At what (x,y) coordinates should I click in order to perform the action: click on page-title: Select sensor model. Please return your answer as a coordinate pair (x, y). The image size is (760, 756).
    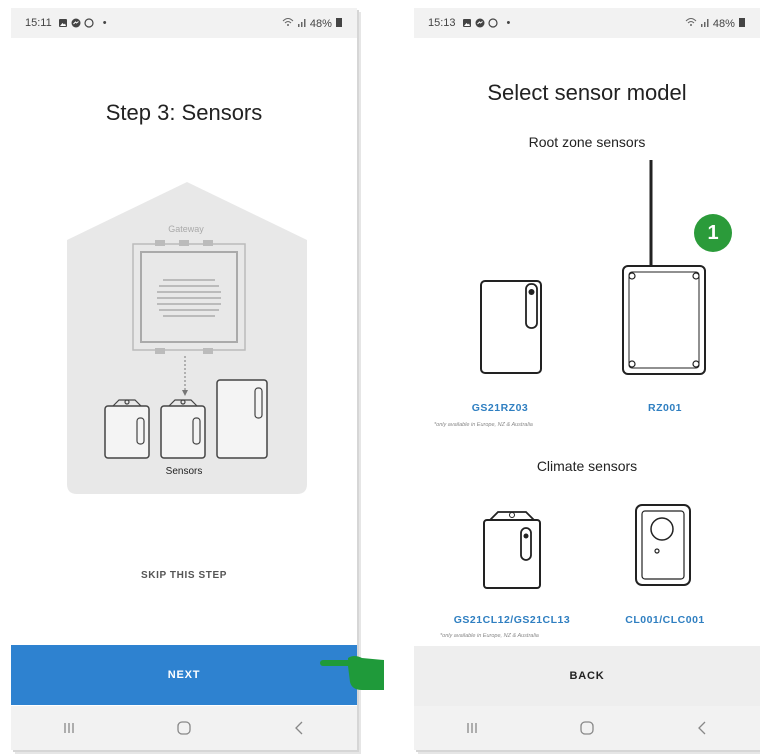
    Looking at the image, I should click on (587, 92).